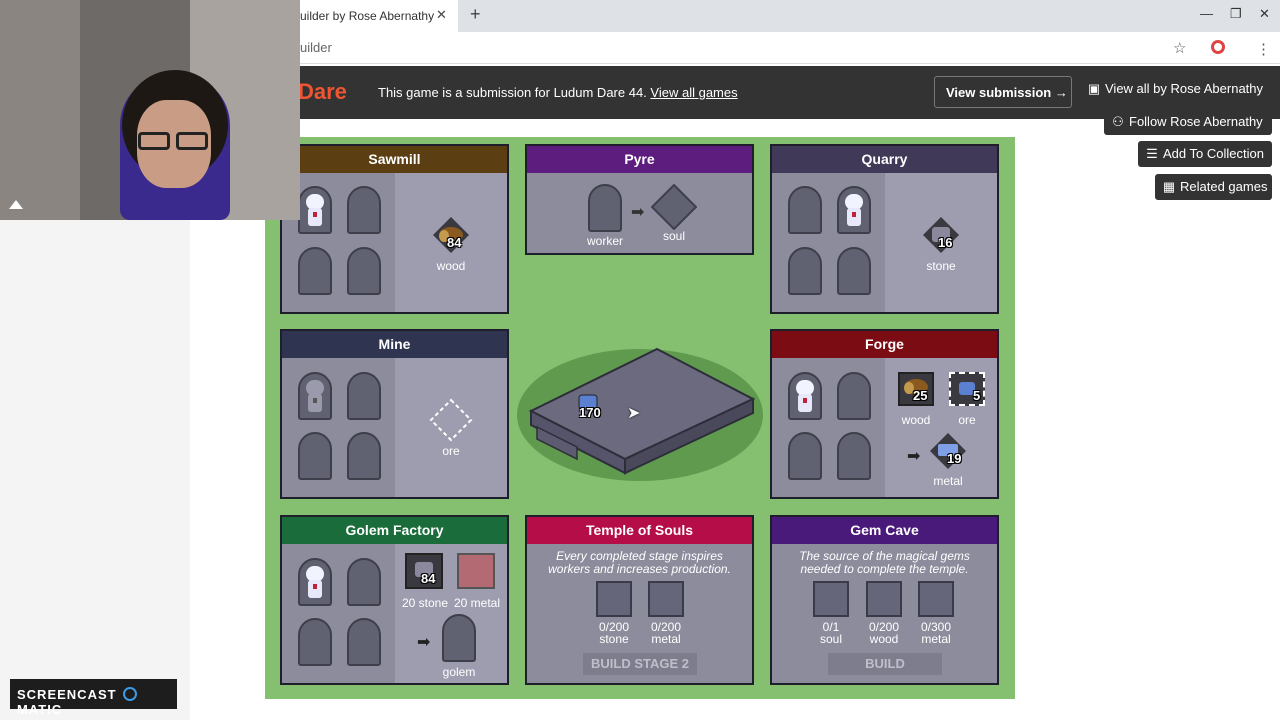 The height and width of the screenshot is (720, 1280). I want to click on sawmill-building: Sawmill 84 wood, so click(394, 229).